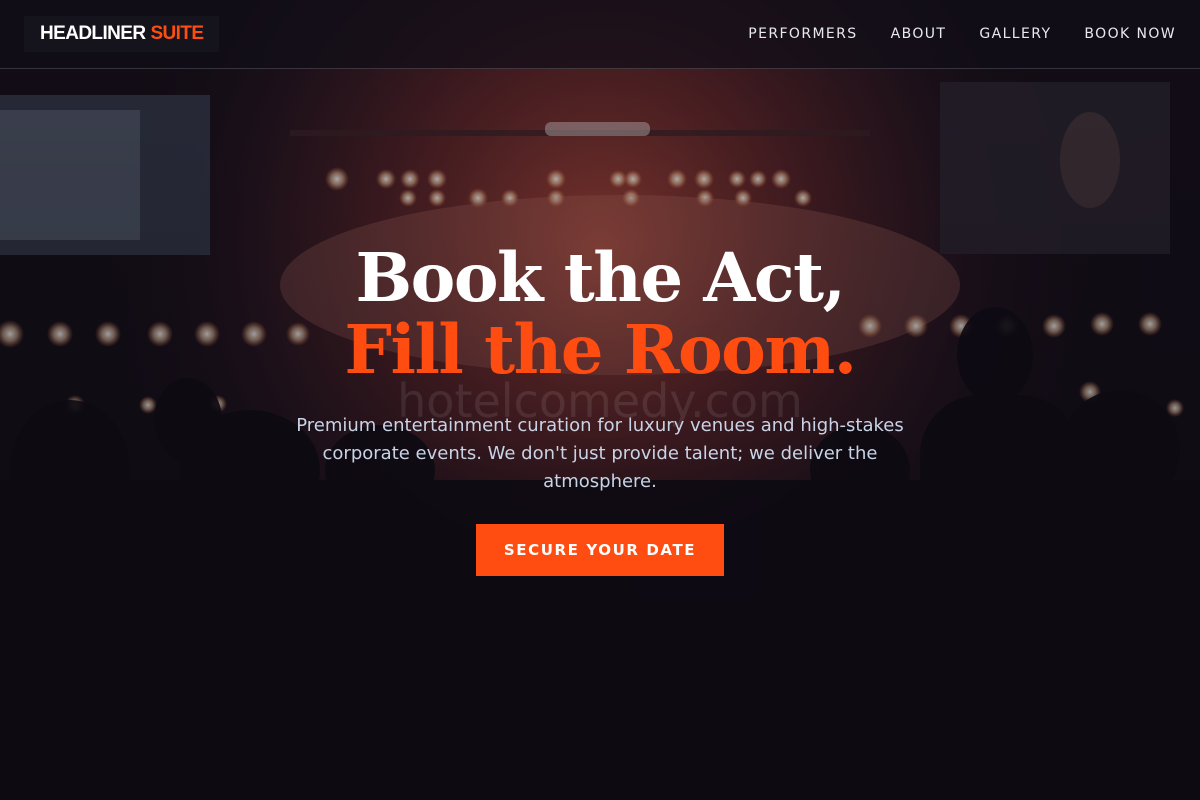 The image size is (1200, 800). What do you see at coordinates (600, 550) in the screenshot?
I see `secure-your-date-button: SECURE YOUR DATE` at bounding box center [600, 550].